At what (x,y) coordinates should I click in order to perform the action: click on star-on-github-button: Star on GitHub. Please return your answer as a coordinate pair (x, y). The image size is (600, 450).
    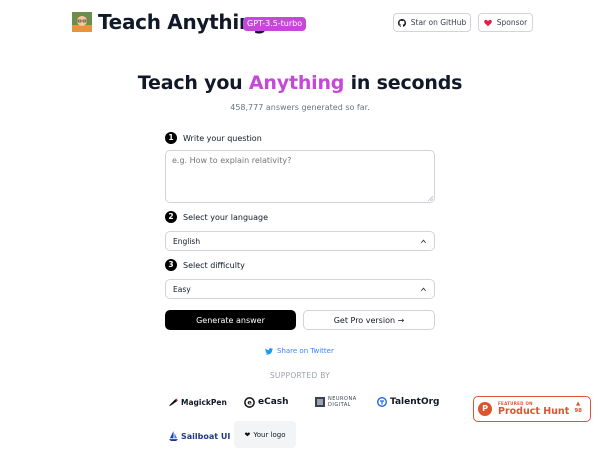
    Looking at the image, I should click on (432, 22).